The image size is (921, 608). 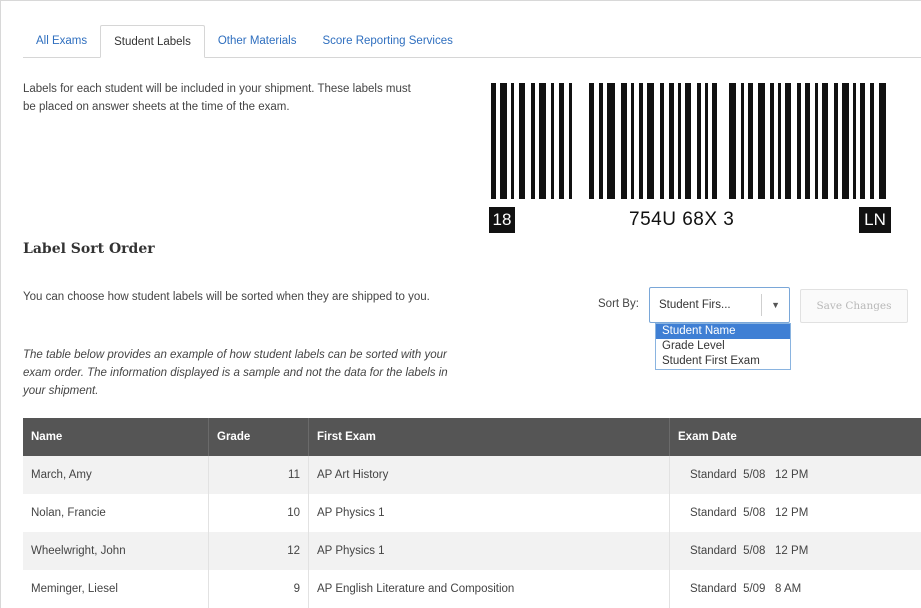 I want to click on tab-all-exams: All Exams, so click(x=61, y=41).